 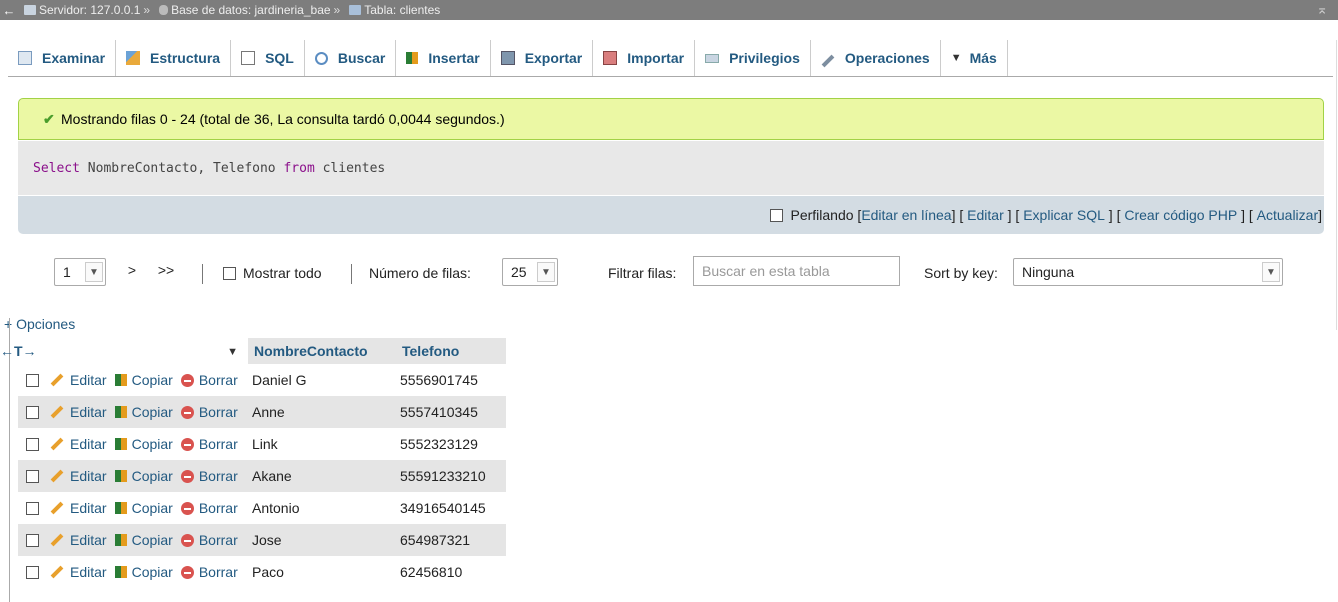 What do you see at coordinates (18, 351) in the screenshot?
I see `arrows-icon: ←T→` at bounding box center [18, 351].